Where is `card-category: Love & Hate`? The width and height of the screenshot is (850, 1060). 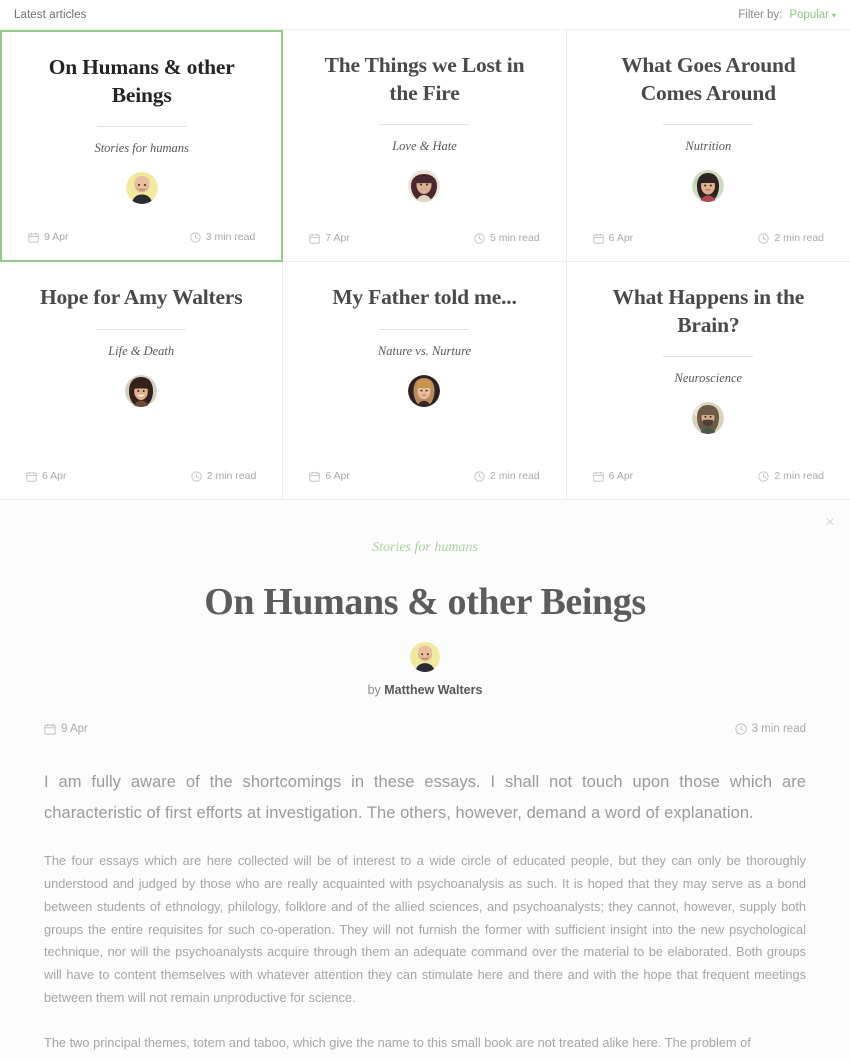 card-category: Love & Hate is located at coordinates (424, 146).